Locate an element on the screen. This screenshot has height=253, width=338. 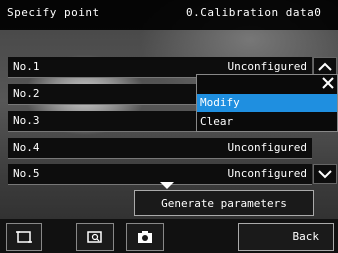
generate-parameters-button: Generate parameters is located at coordinates (224, 203).